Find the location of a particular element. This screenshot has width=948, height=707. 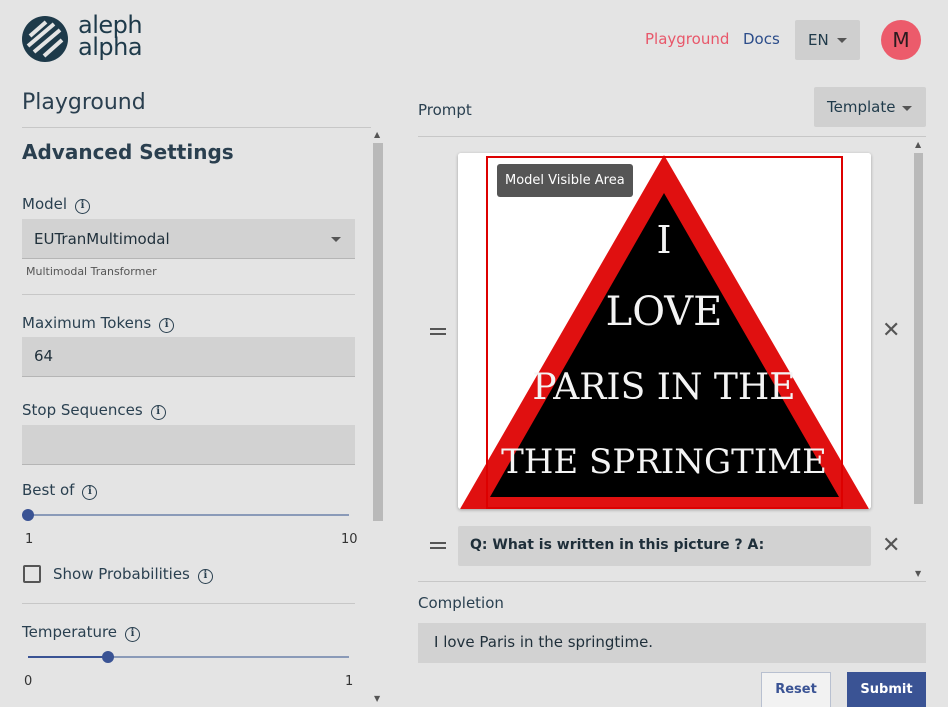

model-select-value: EUTranMultimodal is located at coordinates (102, 239).